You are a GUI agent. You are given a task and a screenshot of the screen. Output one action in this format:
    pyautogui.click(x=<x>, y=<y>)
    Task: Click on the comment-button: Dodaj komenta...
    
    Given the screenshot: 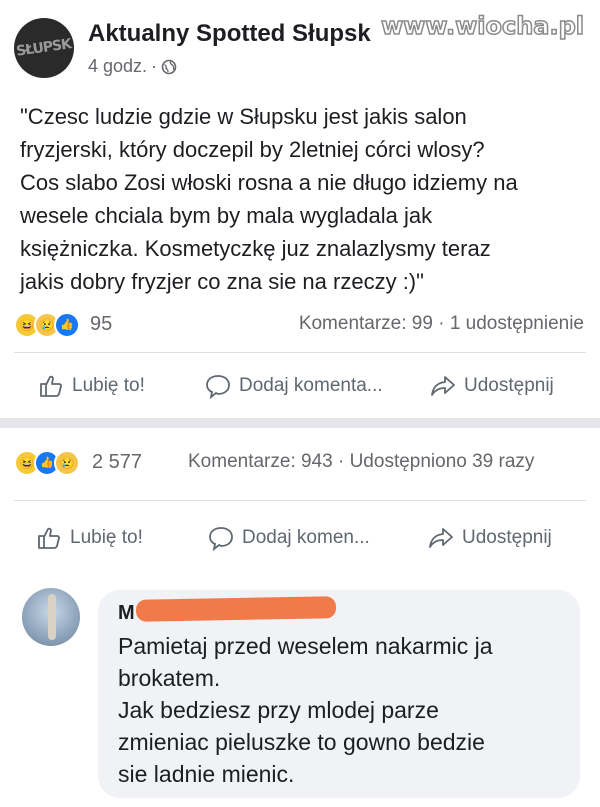 What is the action you would take?
    pyautogui.click(x=294, y=386)
    